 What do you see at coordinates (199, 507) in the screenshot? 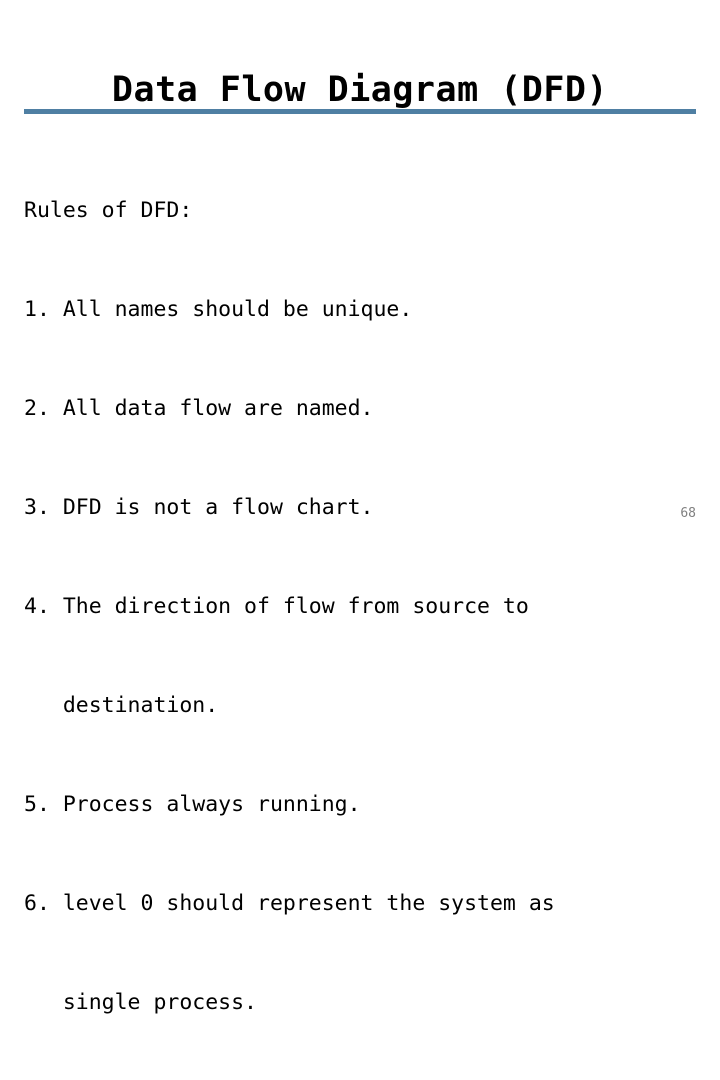
I see `list-item: 3. DFD is not a flow chart.` at bounding box center [199, 507].